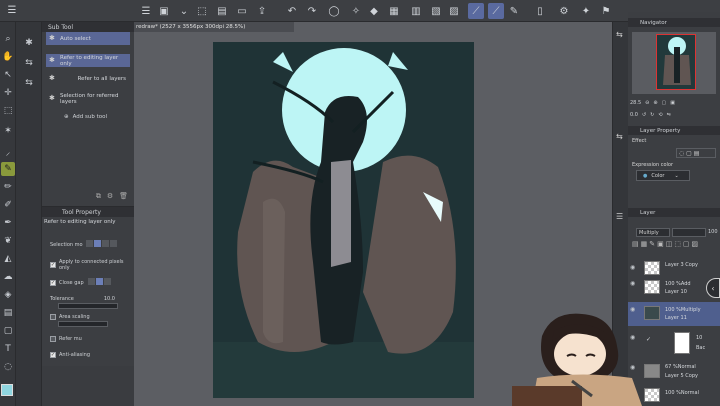 This screenshot has height=406, width=720. What do you see at coordinates (8, 151) in the screenshot?
I see `eyedropper-icon: ⸝` at bounding box center [8, 151].